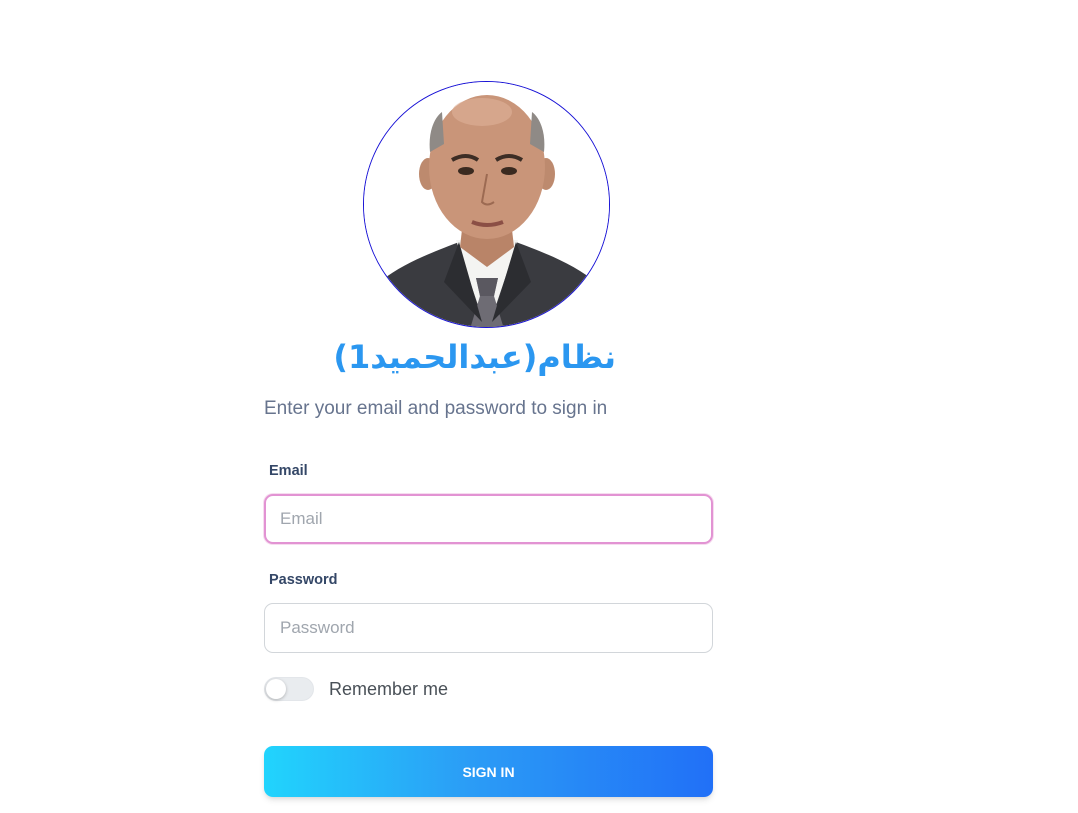 The width and height of the screenshot is (1078, 813). I want to click on email-field, so click(488, 519).